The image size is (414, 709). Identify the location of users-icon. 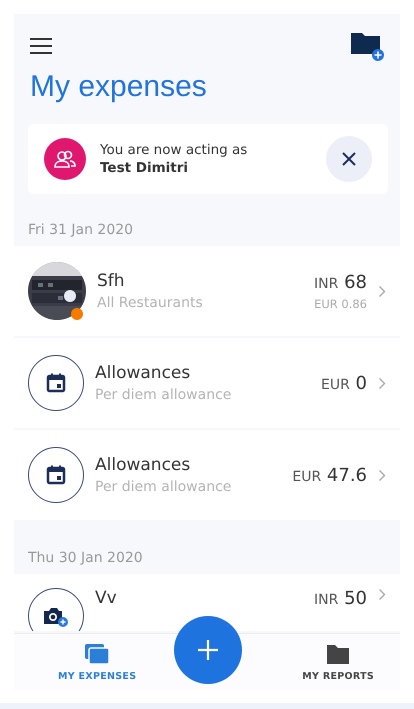
(65, 159).